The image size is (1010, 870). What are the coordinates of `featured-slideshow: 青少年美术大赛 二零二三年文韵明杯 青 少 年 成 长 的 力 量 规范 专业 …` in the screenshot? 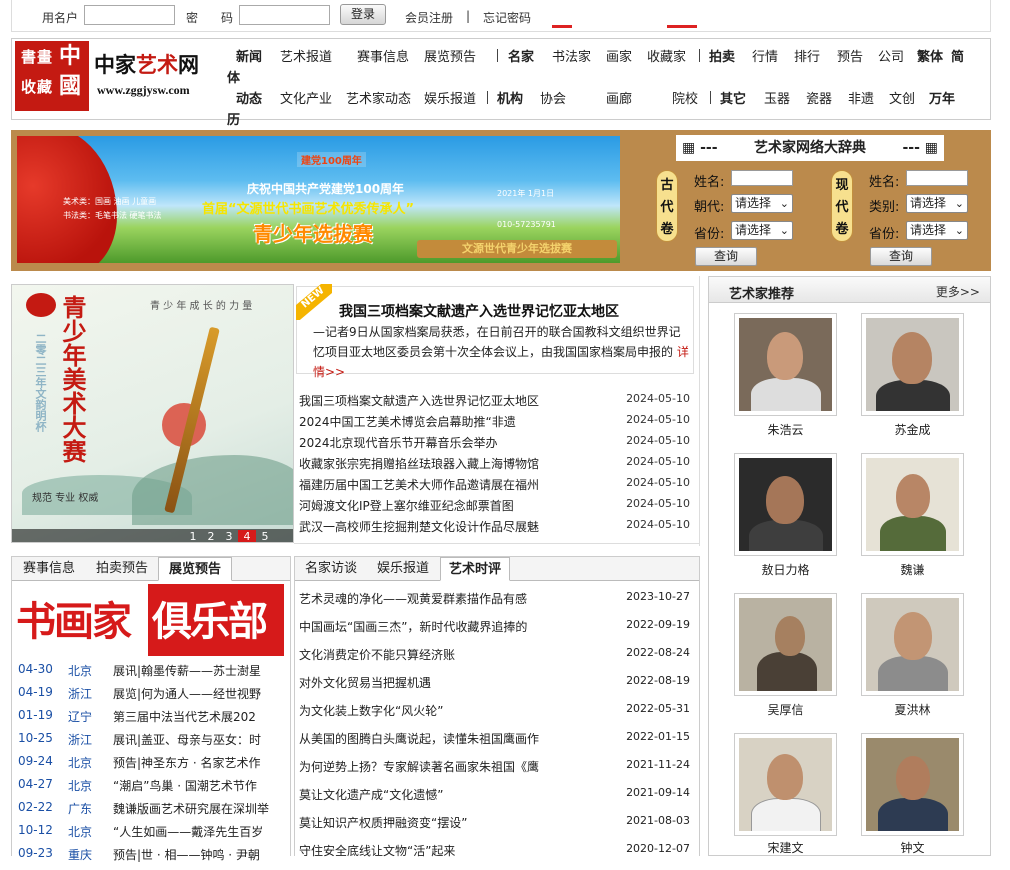 It's located at (152, 413).